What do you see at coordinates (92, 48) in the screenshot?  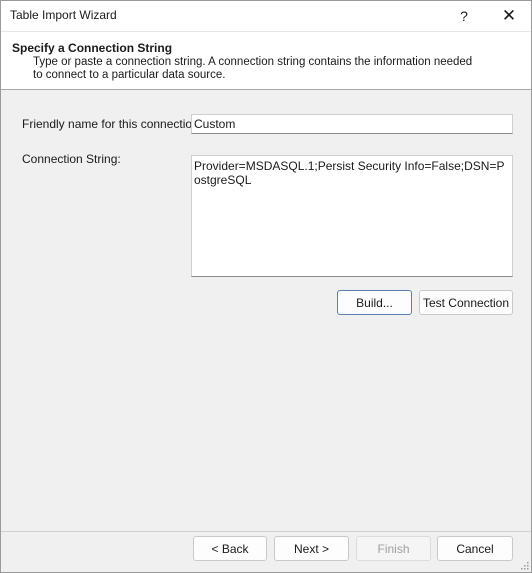 I see `page-title: Specify a Connection String` at bounding box center [92, 48].